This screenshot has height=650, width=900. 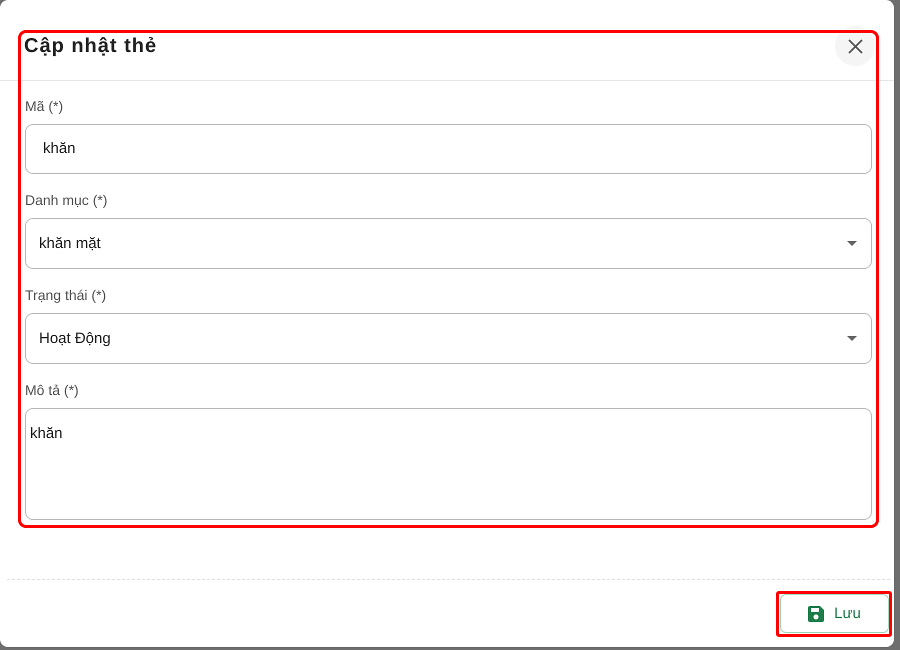 I want to click on field-label: Danh mục (*), so click(x=66, y=200).